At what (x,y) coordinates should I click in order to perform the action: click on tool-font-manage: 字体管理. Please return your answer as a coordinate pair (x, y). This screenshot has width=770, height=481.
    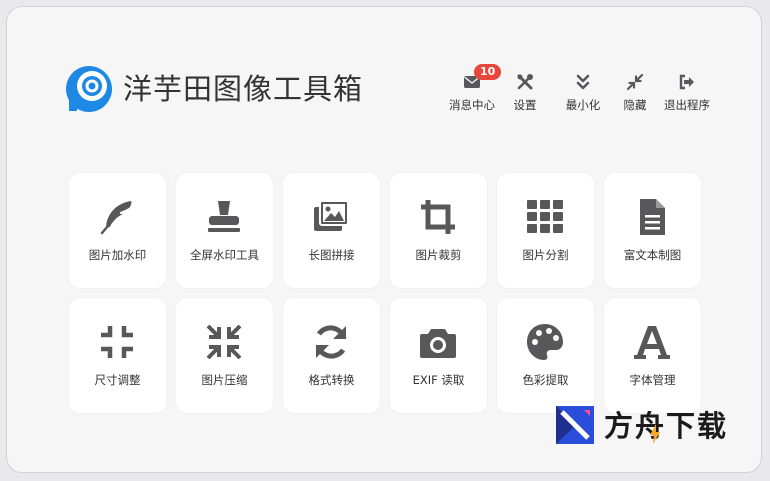
    Looking at the image, I should click on (652, 355).